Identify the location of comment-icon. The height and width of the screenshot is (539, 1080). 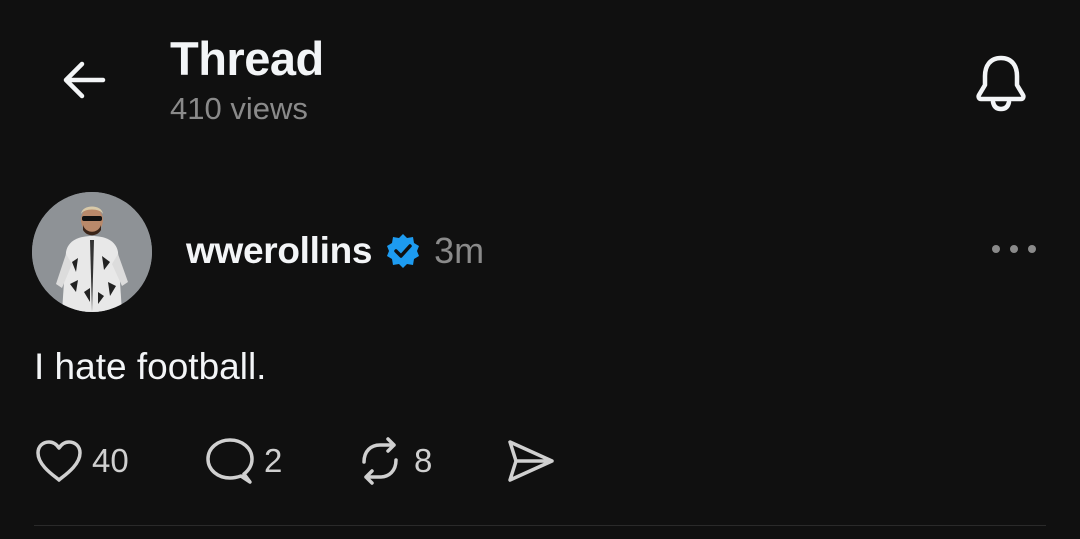
(230, 461).